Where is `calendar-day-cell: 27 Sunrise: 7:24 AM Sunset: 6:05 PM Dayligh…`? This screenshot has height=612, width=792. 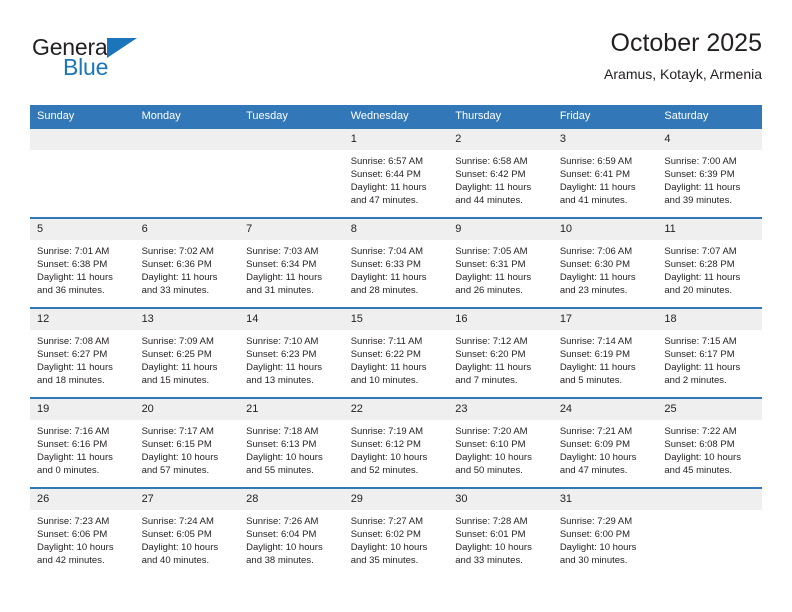 calendar-day-cell: 27 Sunrise: 7:24 AM Sunset: 6:05 PM Dayligh… is located at coordinates (187, 532).